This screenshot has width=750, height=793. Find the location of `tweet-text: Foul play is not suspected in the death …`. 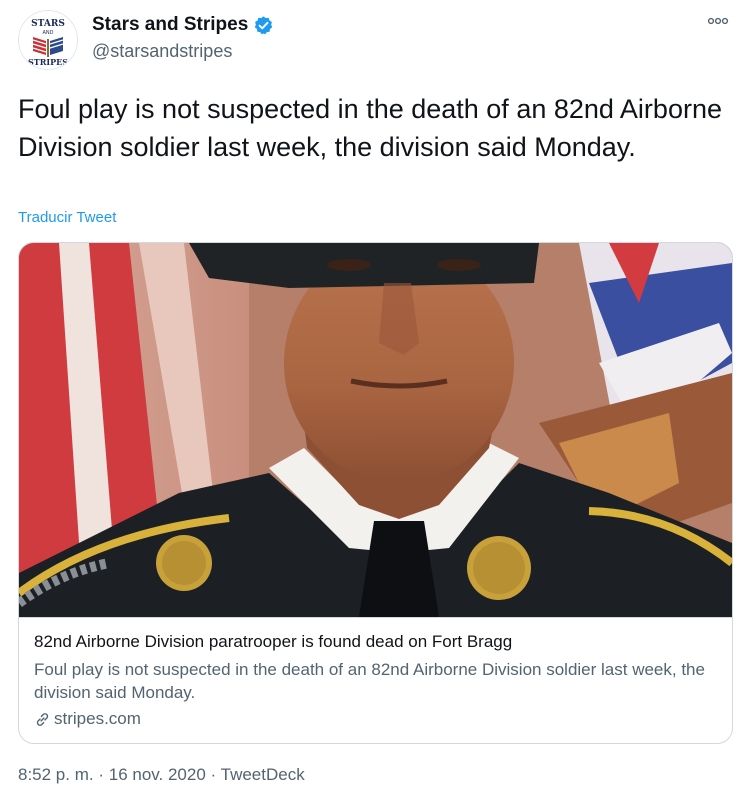

tweet-text: Foul play is not suspected in the death … is located at coordinates (370, 128).